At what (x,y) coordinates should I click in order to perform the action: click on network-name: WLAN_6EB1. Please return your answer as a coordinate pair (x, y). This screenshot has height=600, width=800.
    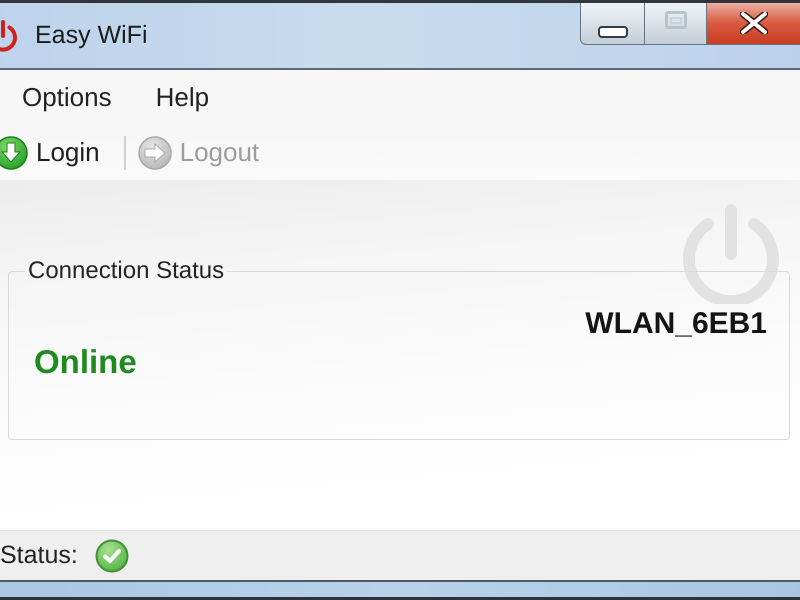
    Looking at the image, I should click on (676, 324).